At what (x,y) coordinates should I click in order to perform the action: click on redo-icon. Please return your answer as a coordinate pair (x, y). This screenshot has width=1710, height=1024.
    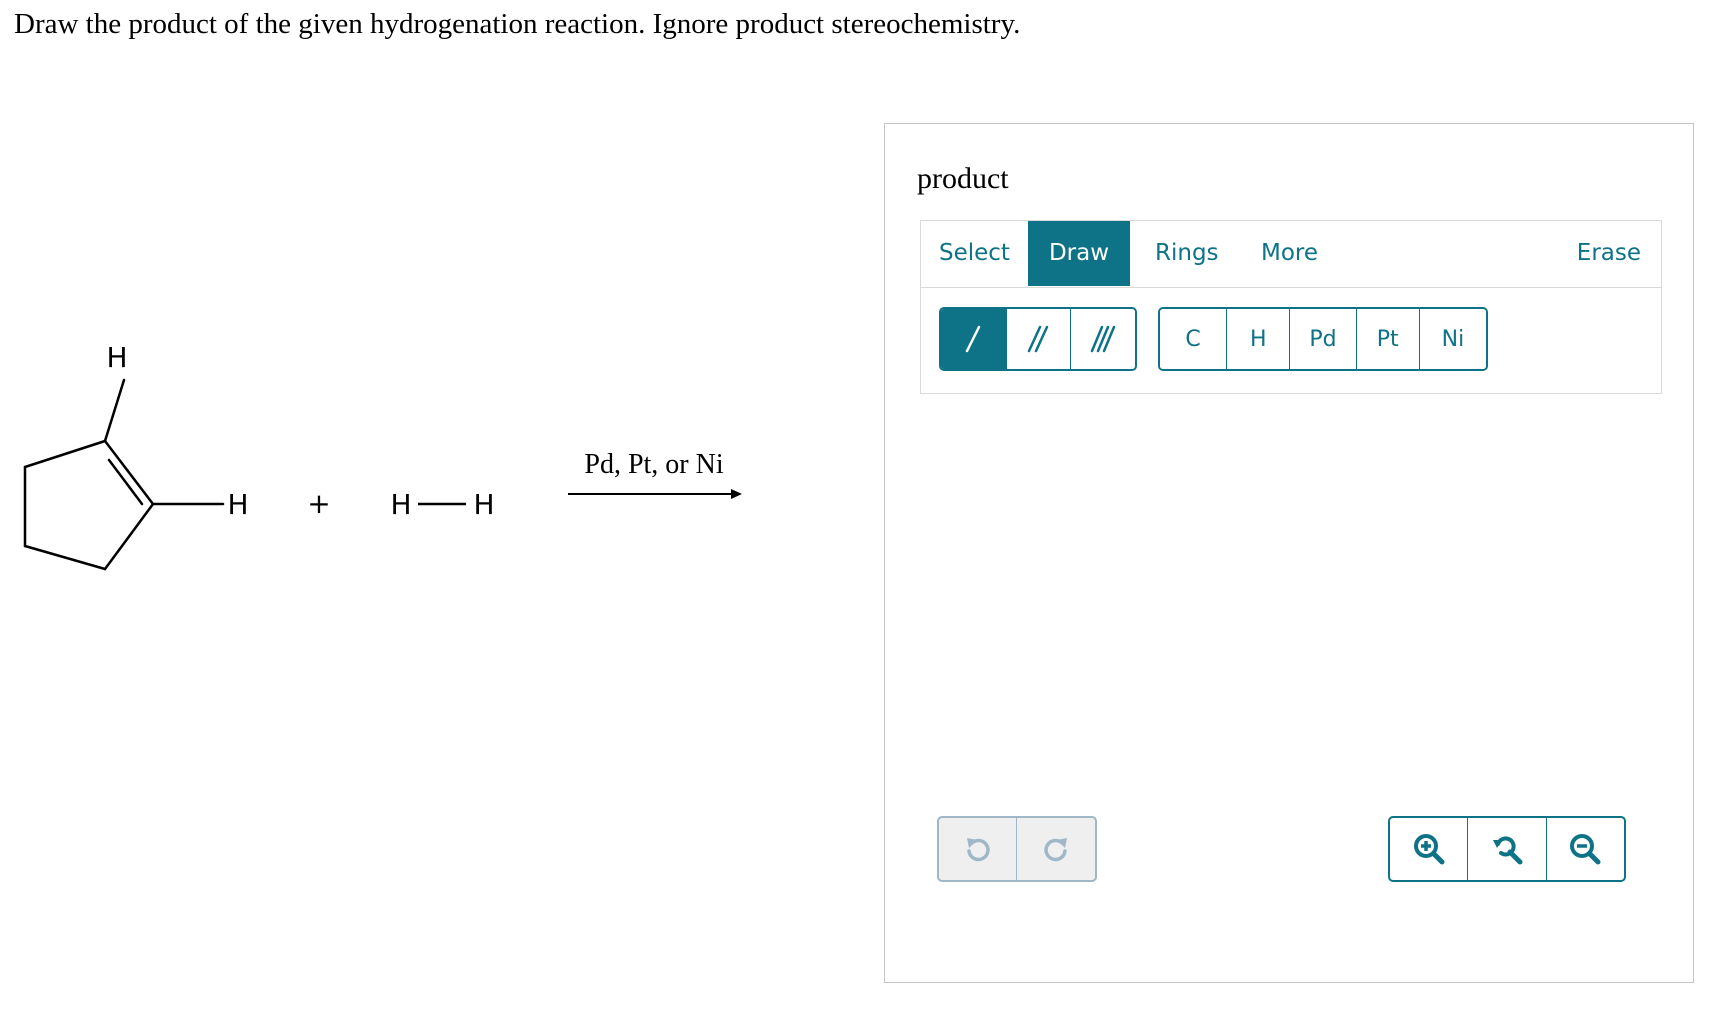
    Looking at the image, I should click on (1055, 850).